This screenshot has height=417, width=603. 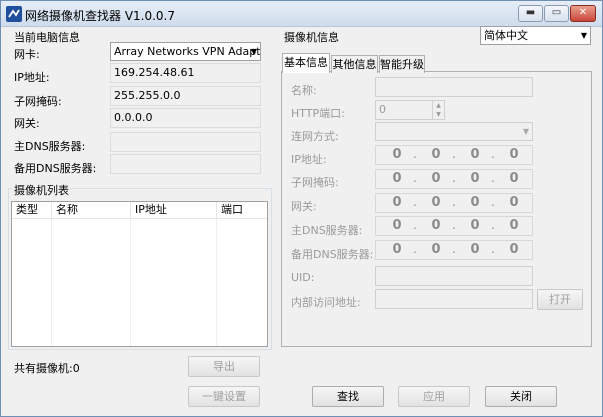 What do you see at coordinates (224, 366) in the screenshot?
I see `export-button: 导出` at bounding box center [224, 366].